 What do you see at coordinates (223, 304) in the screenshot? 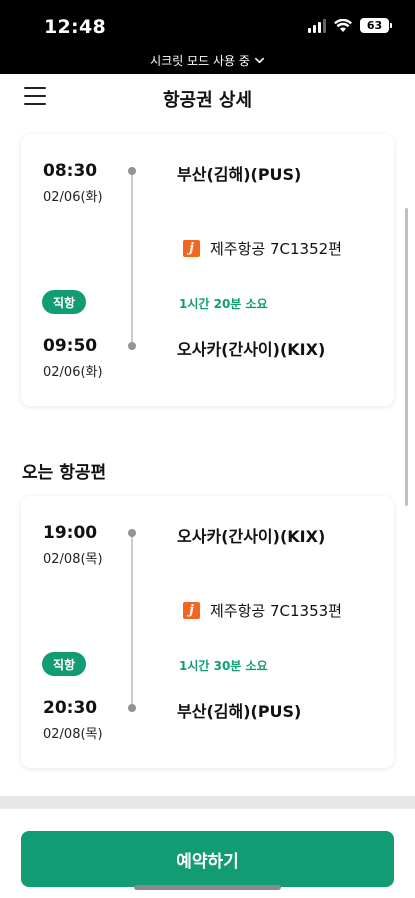
I see `flight-duration: 1시간 20분 소요` at bounding box center [223, 304].